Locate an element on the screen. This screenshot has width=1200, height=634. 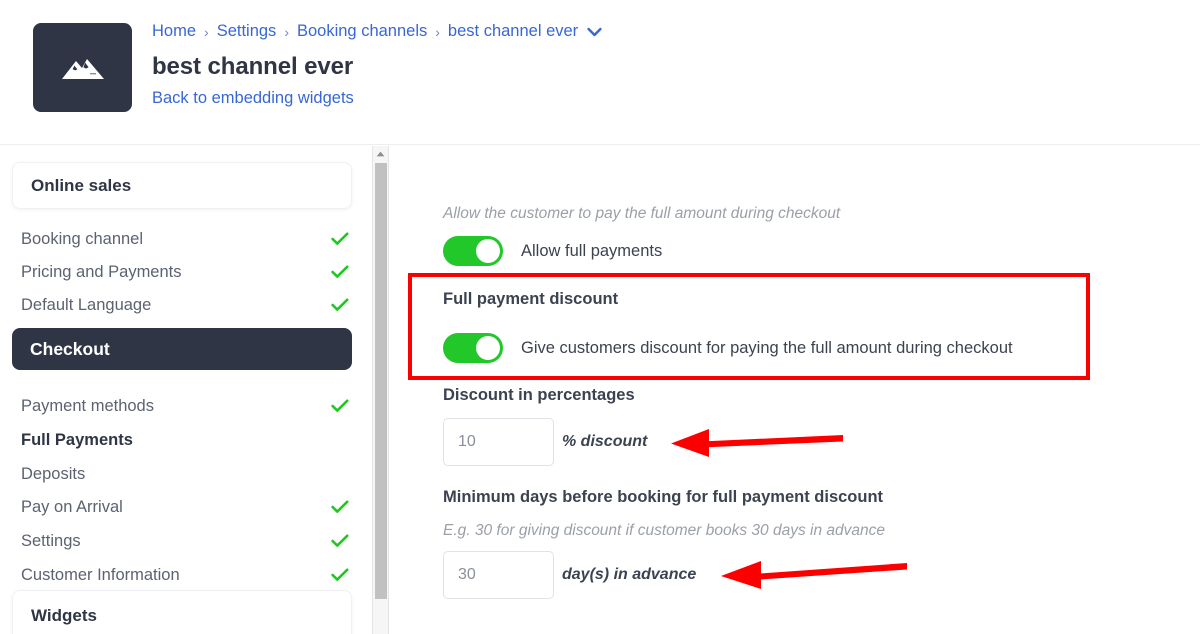
sidebar-section-label: Online sales is located at coordinates (81, 185).